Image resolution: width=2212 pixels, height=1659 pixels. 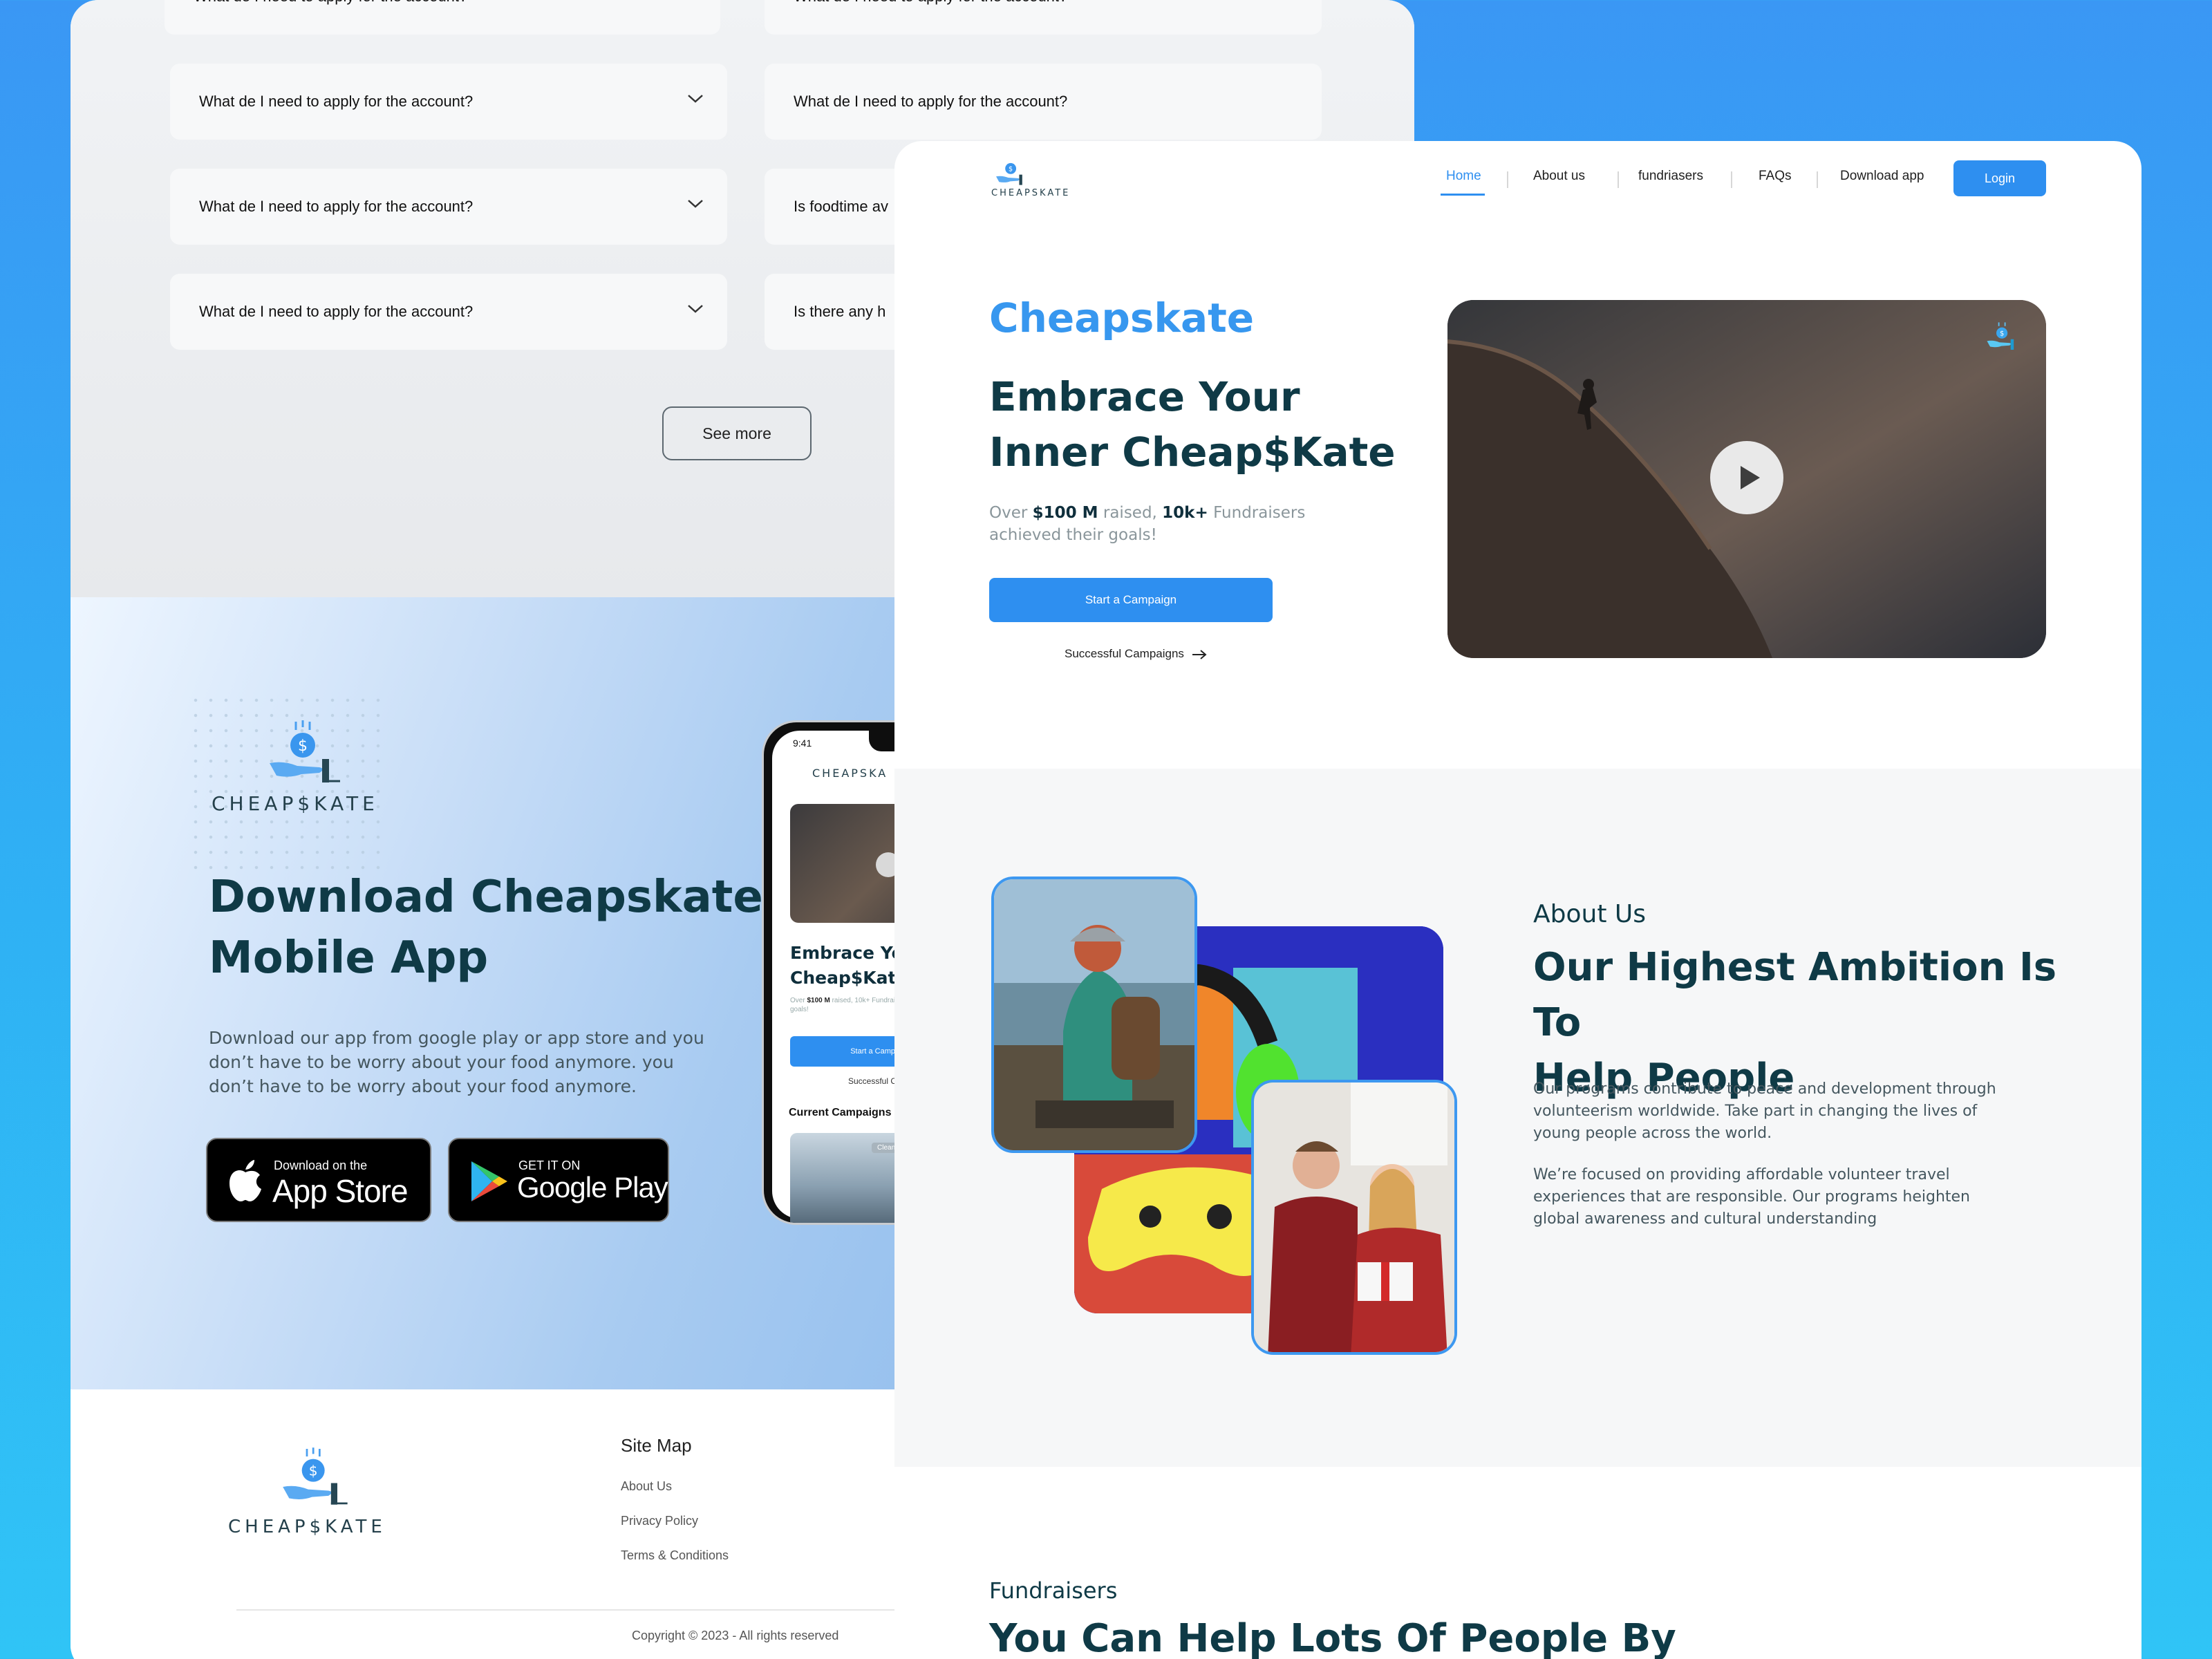 I want to click on couple-gift-image, so click(x=1354, y=1217).